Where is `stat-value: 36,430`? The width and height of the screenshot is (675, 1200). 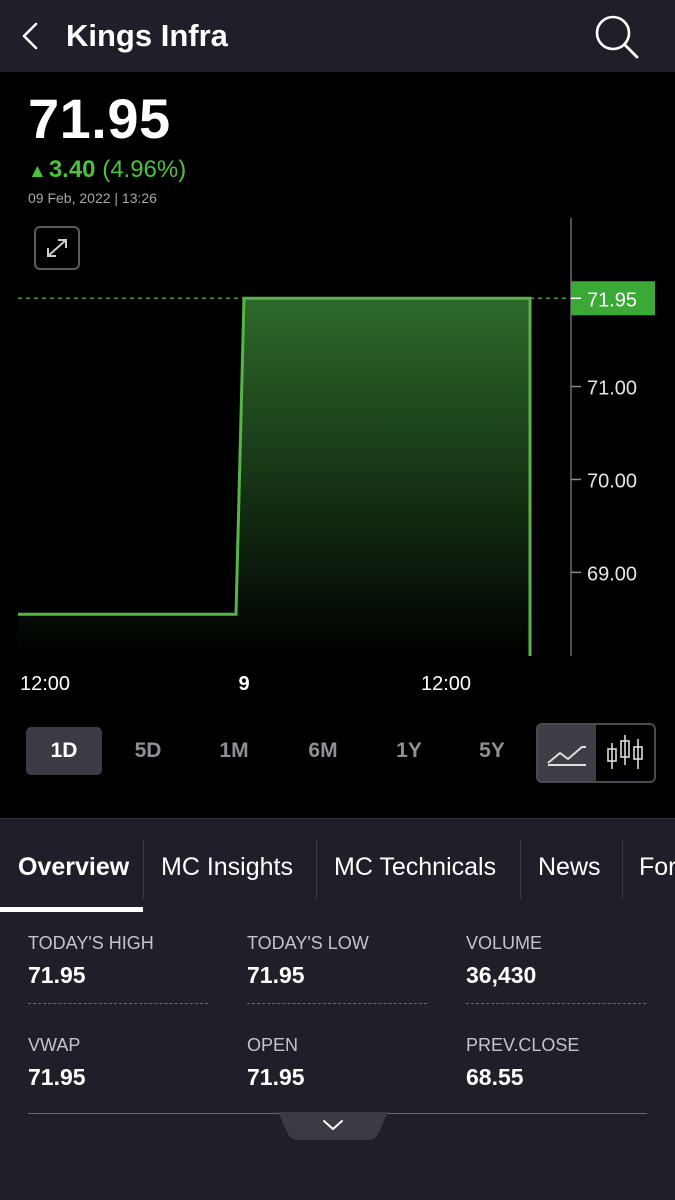
stat-value: 36,430 is located at coordinates (501, 975).